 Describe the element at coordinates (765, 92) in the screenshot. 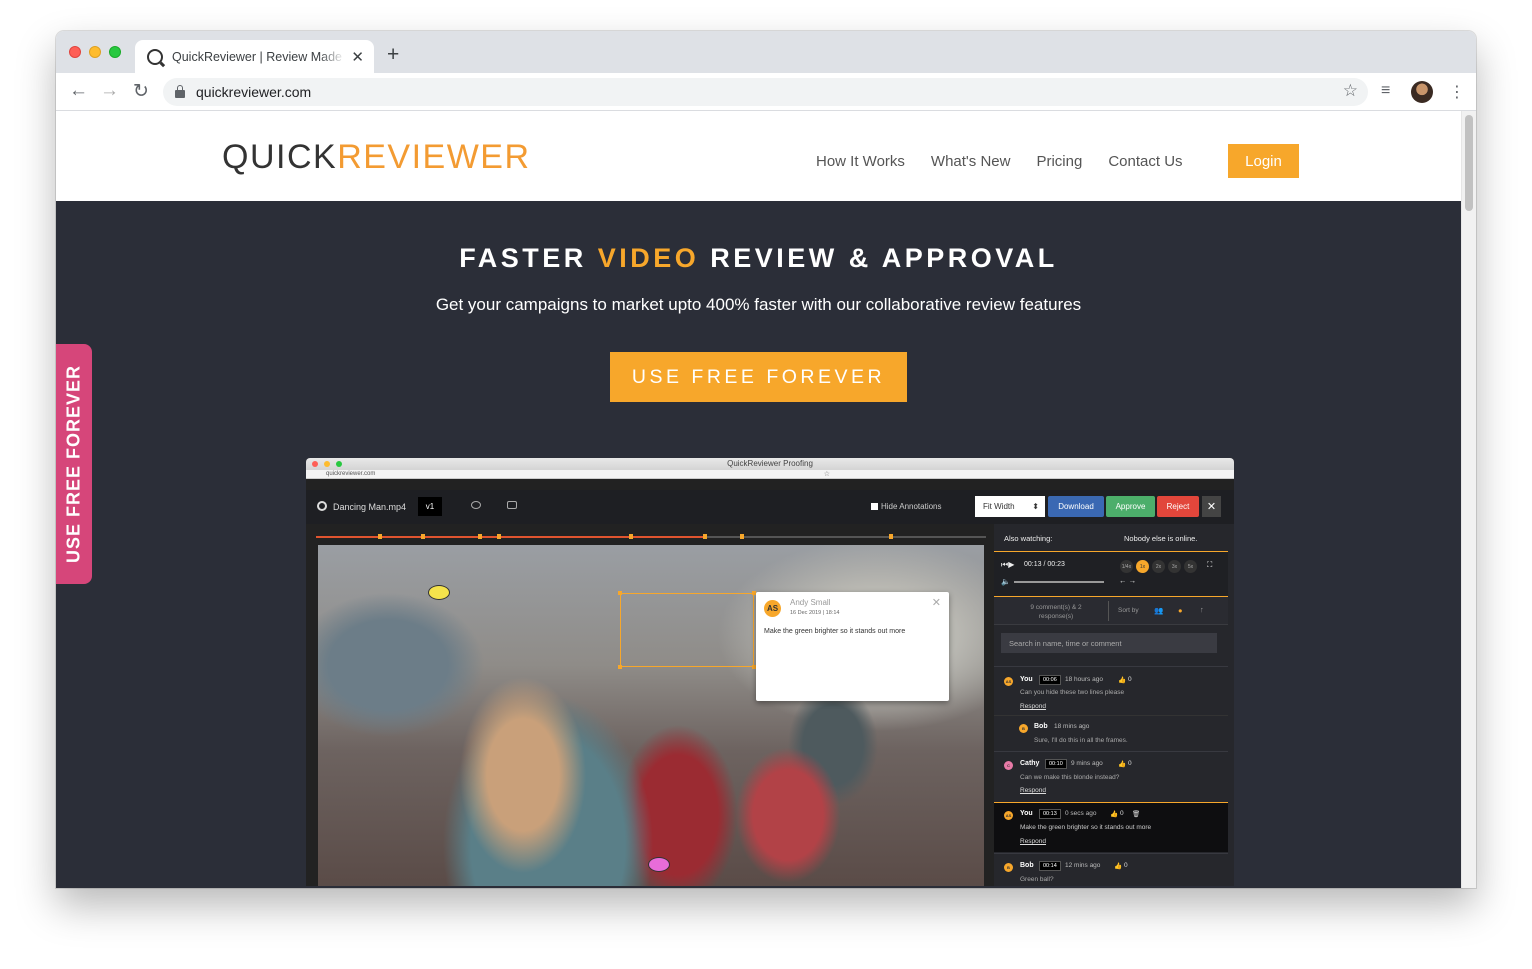

I see `address-bar: quickreviewer.com ☆` at that location.